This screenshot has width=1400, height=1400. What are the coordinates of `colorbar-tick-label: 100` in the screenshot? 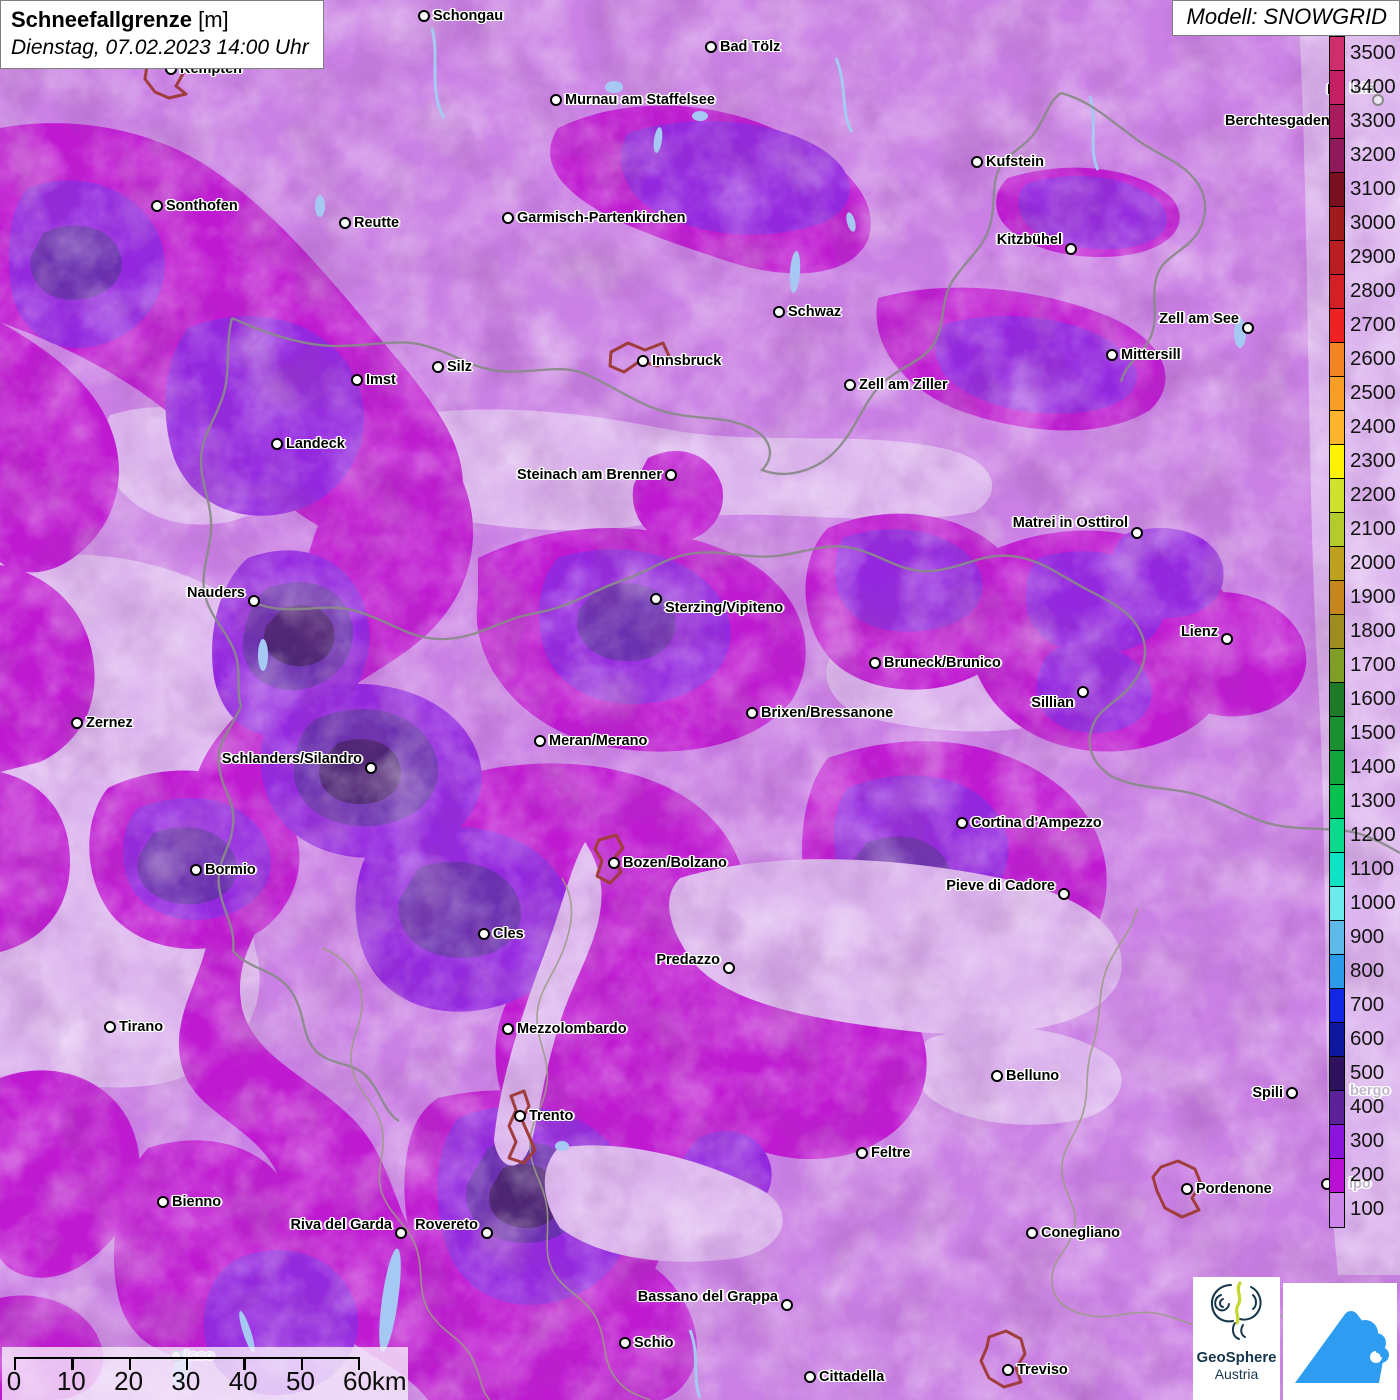 It's located at (1367, 1208).